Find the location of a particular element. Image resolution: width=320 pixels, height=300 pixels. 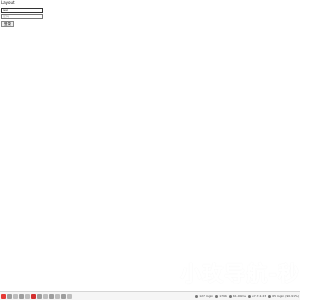

taskbar-status-label: 127 login is located at coordinates (206, 296).